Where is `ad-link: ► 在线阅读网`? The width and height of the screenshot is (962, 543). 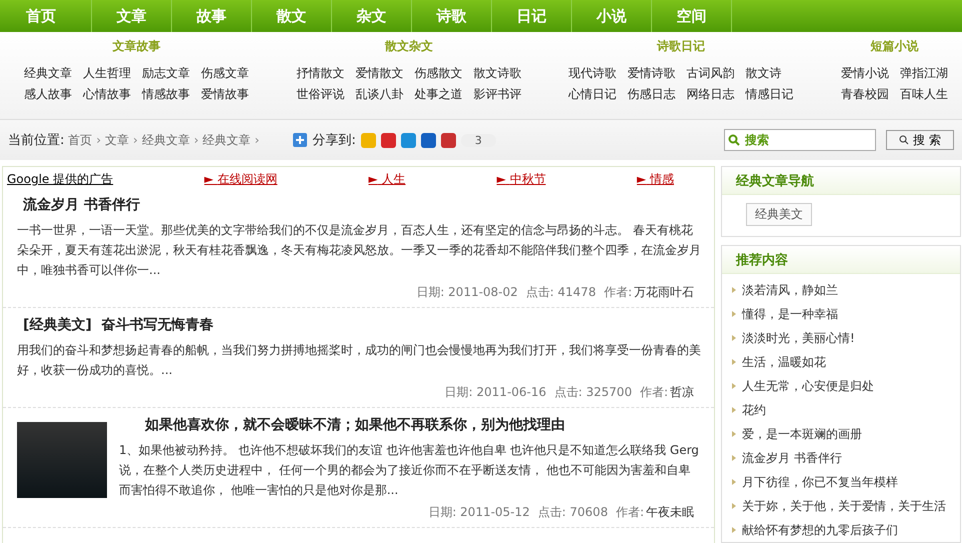
ad-link: ► 在线阅读网 is located at coordinates (241, 179).